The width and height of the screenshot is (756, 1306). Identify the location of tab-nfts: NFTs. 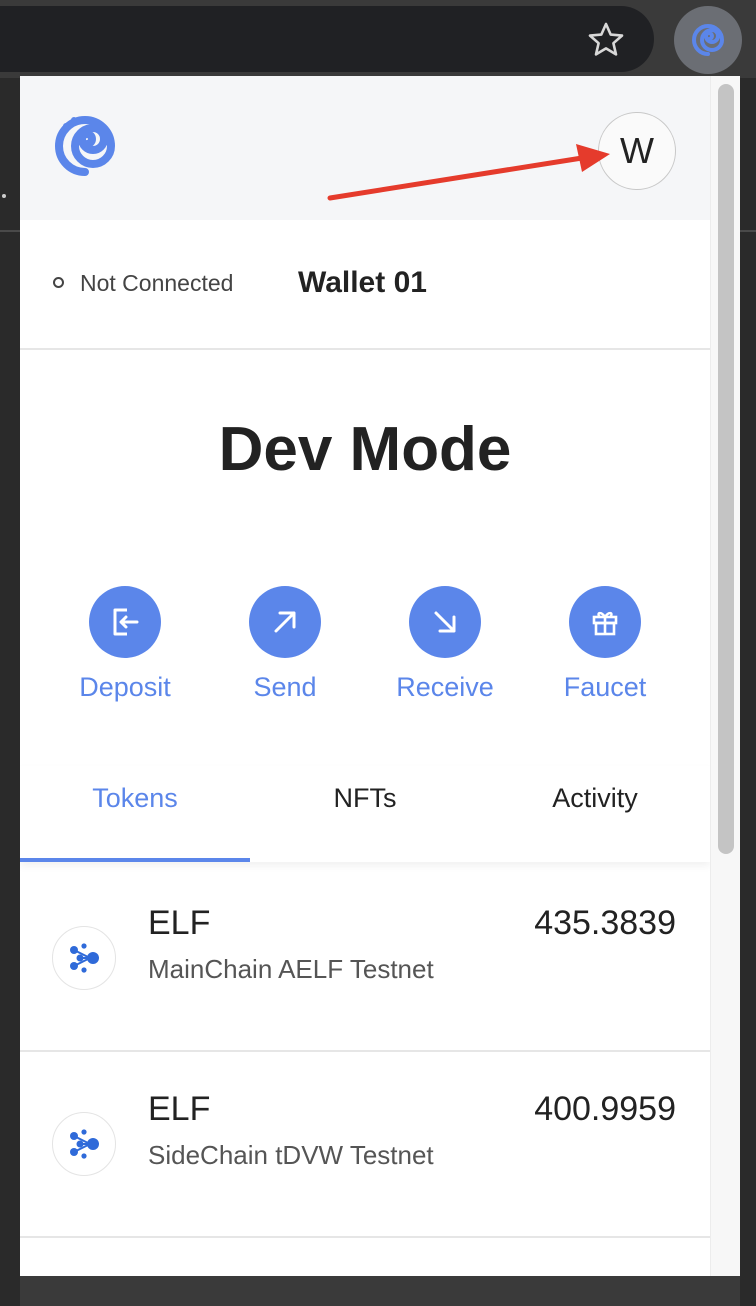
(365, 814).